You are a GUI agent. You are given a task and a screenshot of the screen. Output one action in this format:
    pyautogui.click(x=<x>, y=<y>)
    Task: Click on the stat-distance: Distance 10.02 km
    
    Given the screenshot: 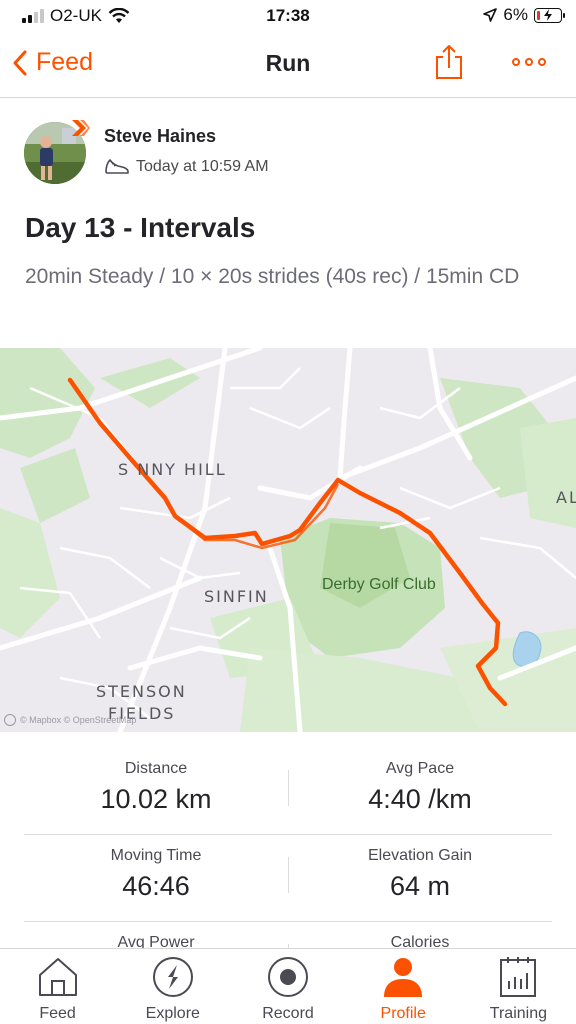 What is the action you would take?
    pyautogui.click(x=156, y=787)
    